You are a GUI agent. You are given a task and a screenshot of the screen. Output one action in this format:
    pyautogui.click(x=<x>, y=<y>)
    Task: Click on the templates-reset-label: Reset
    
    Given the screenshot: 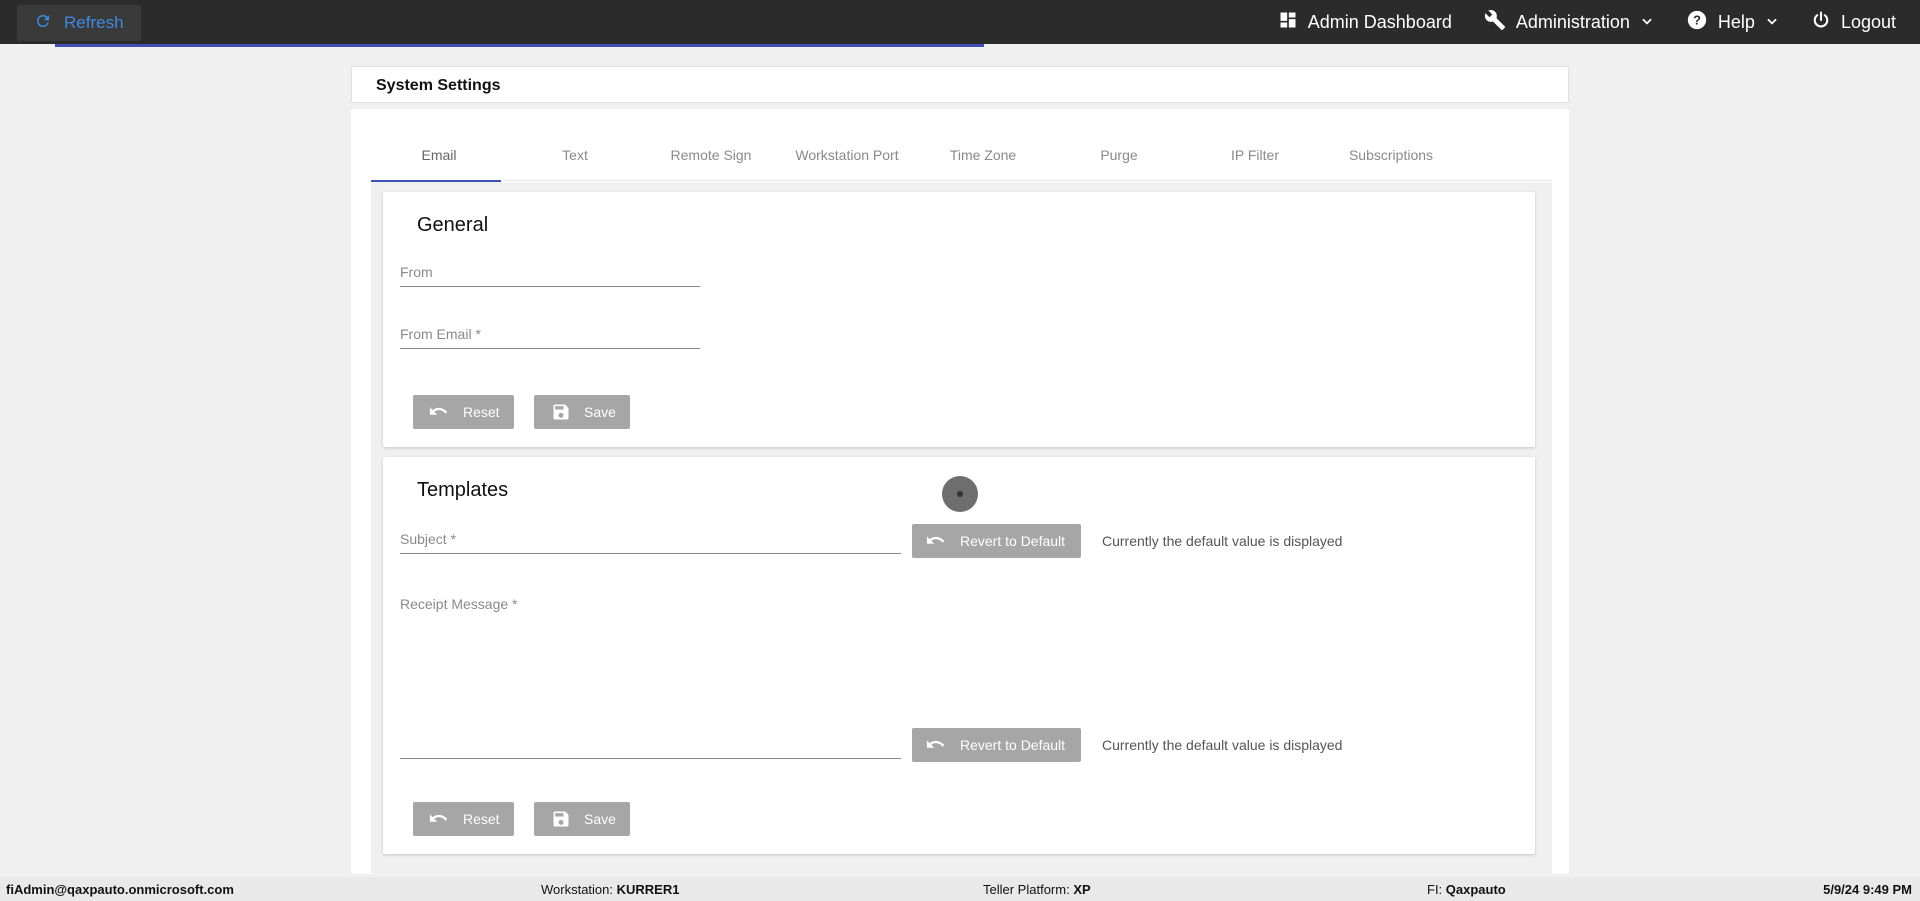 What is the action you would take?
    pyautogui.click(x=481, y=819)
    